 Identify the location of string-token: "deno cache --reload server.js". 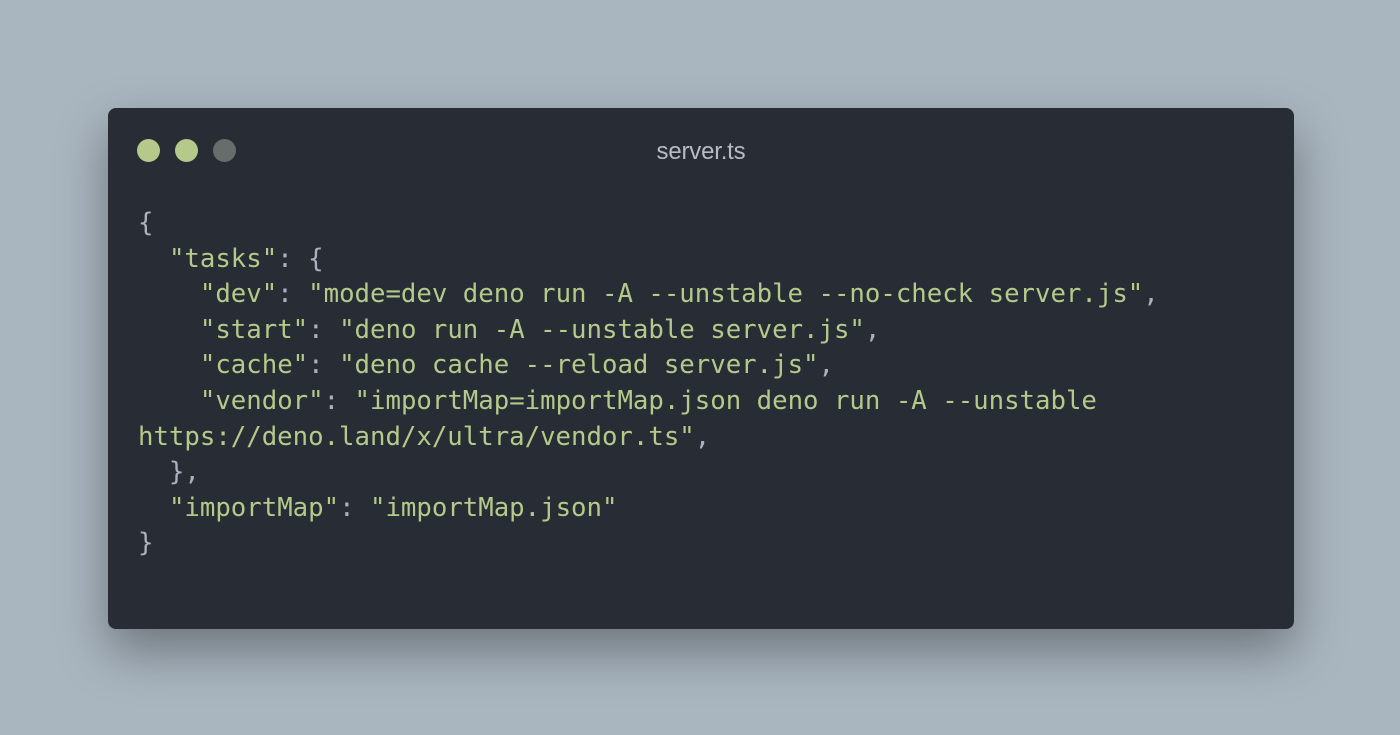
(579, 365).